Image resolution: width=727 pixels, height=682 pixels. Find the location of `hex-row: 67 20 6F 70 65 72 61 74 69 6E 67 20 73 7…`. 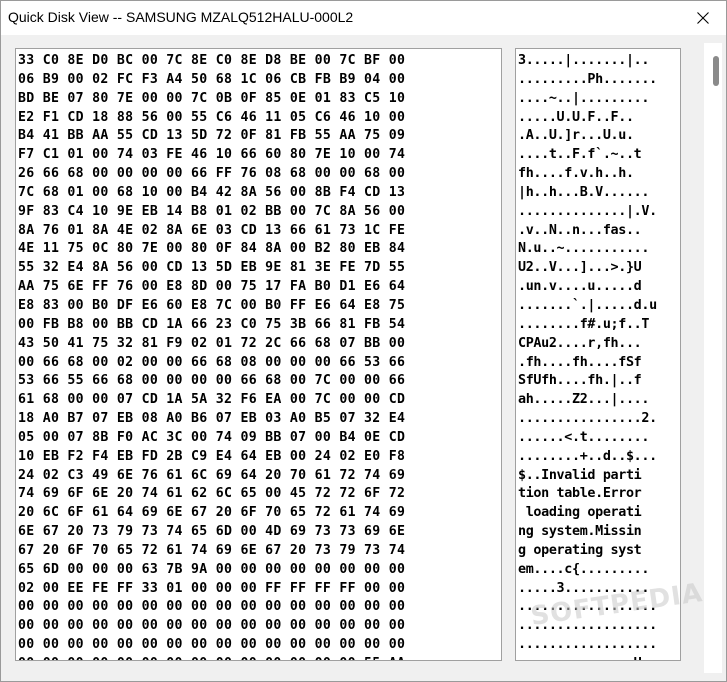

hex-row: 67 20 6F 70 65 72 61 74 69 6E 67 20 73 7… is located at coordinates (212, 550).